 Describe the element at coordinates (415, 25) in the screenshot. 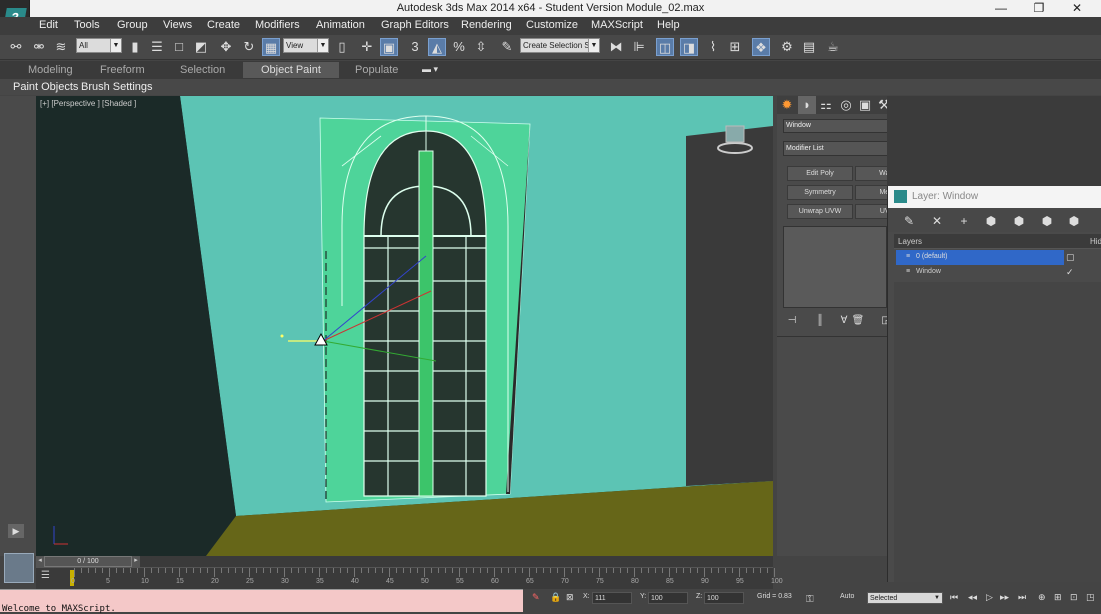

I see `menu-graph-editors: Graph Editors` at that location.